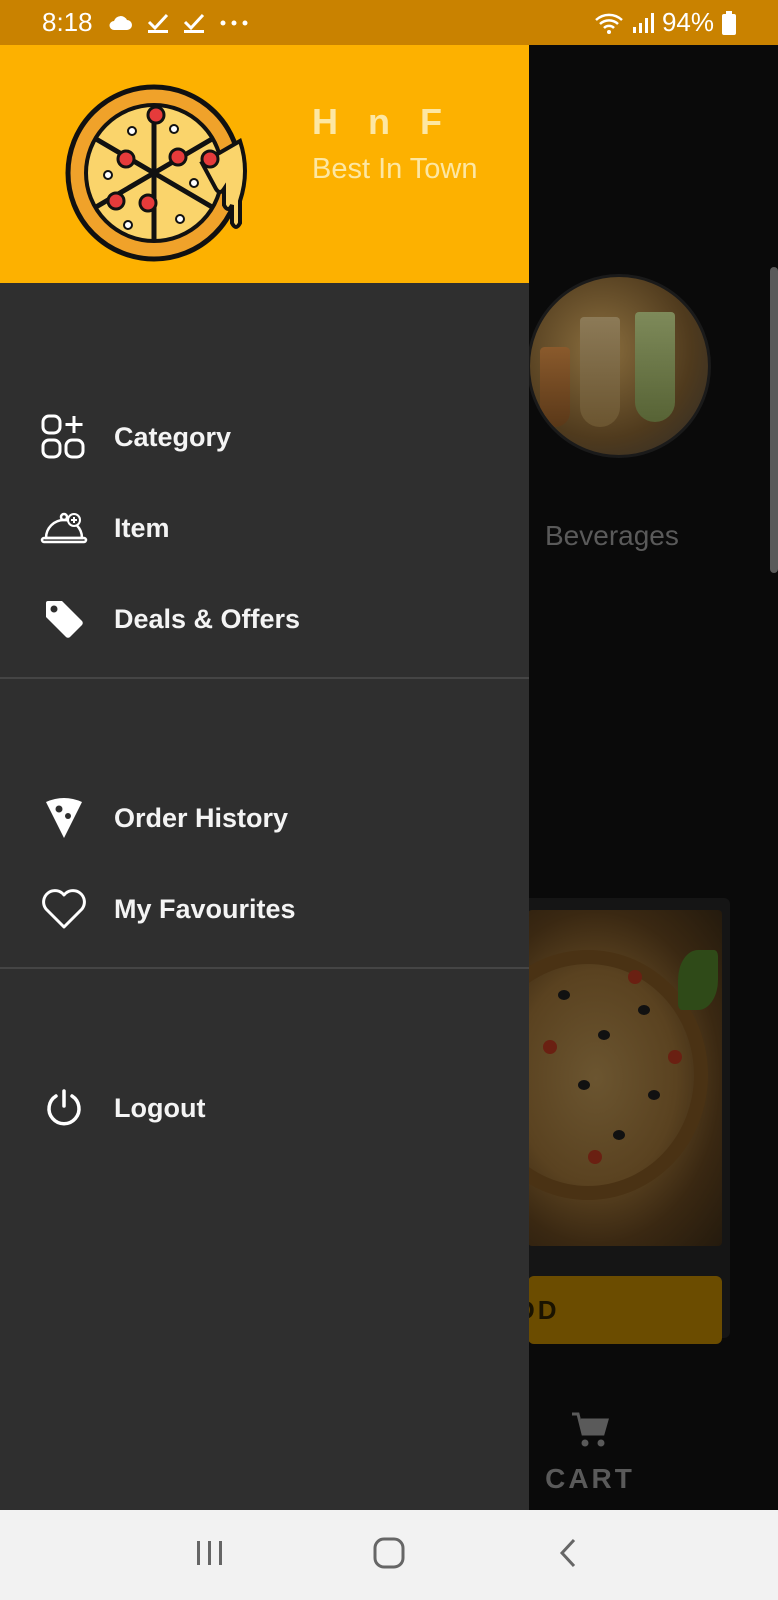 This screenshot has height=1600, width=778. Describe the element at coordinates (64, 1108) in the screenshot. I see `power-icon` at that location.